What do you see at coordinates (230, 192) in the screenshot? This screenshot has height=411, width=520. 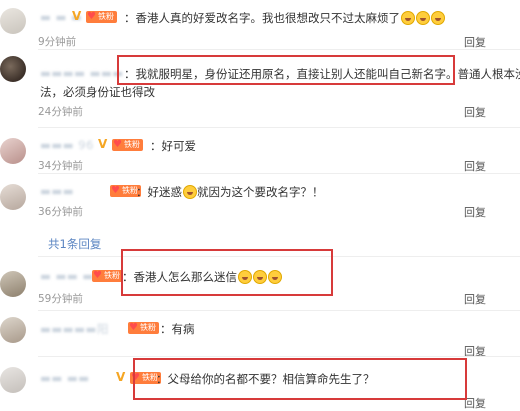 I see `comment-text: ：好迷惑 就因为这个要改名字？！` at bounding box center [230, 192].